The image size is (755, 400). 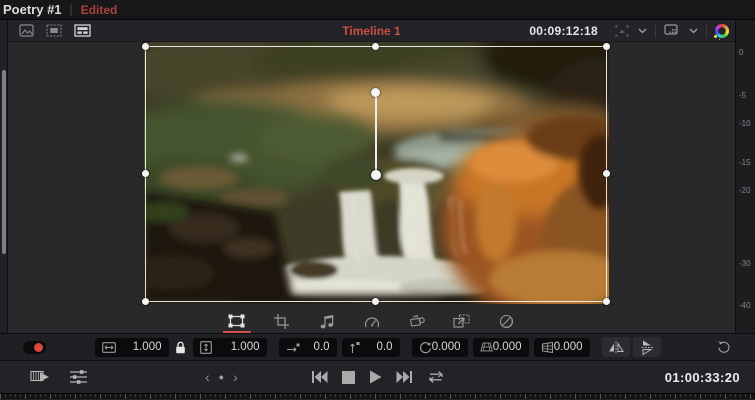 What do you see at coordinates (622, 31) in the screenshot?
I see `resize-preview-icon` at bounding box center [622, 31].